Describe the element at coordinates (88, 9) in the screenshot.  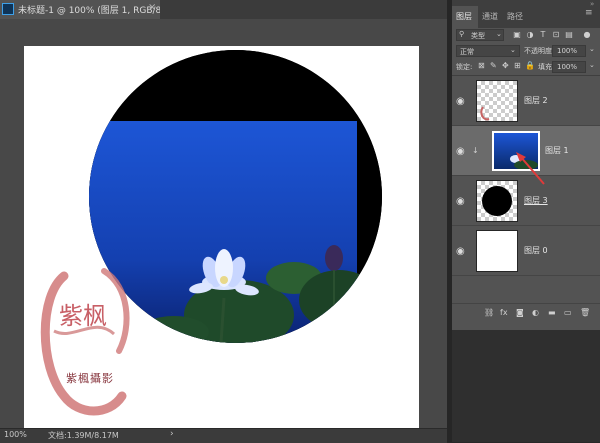
I see `document-tab: 未标题-1 @ 100% (图层 1, RGB/8*) * ×` at that location.